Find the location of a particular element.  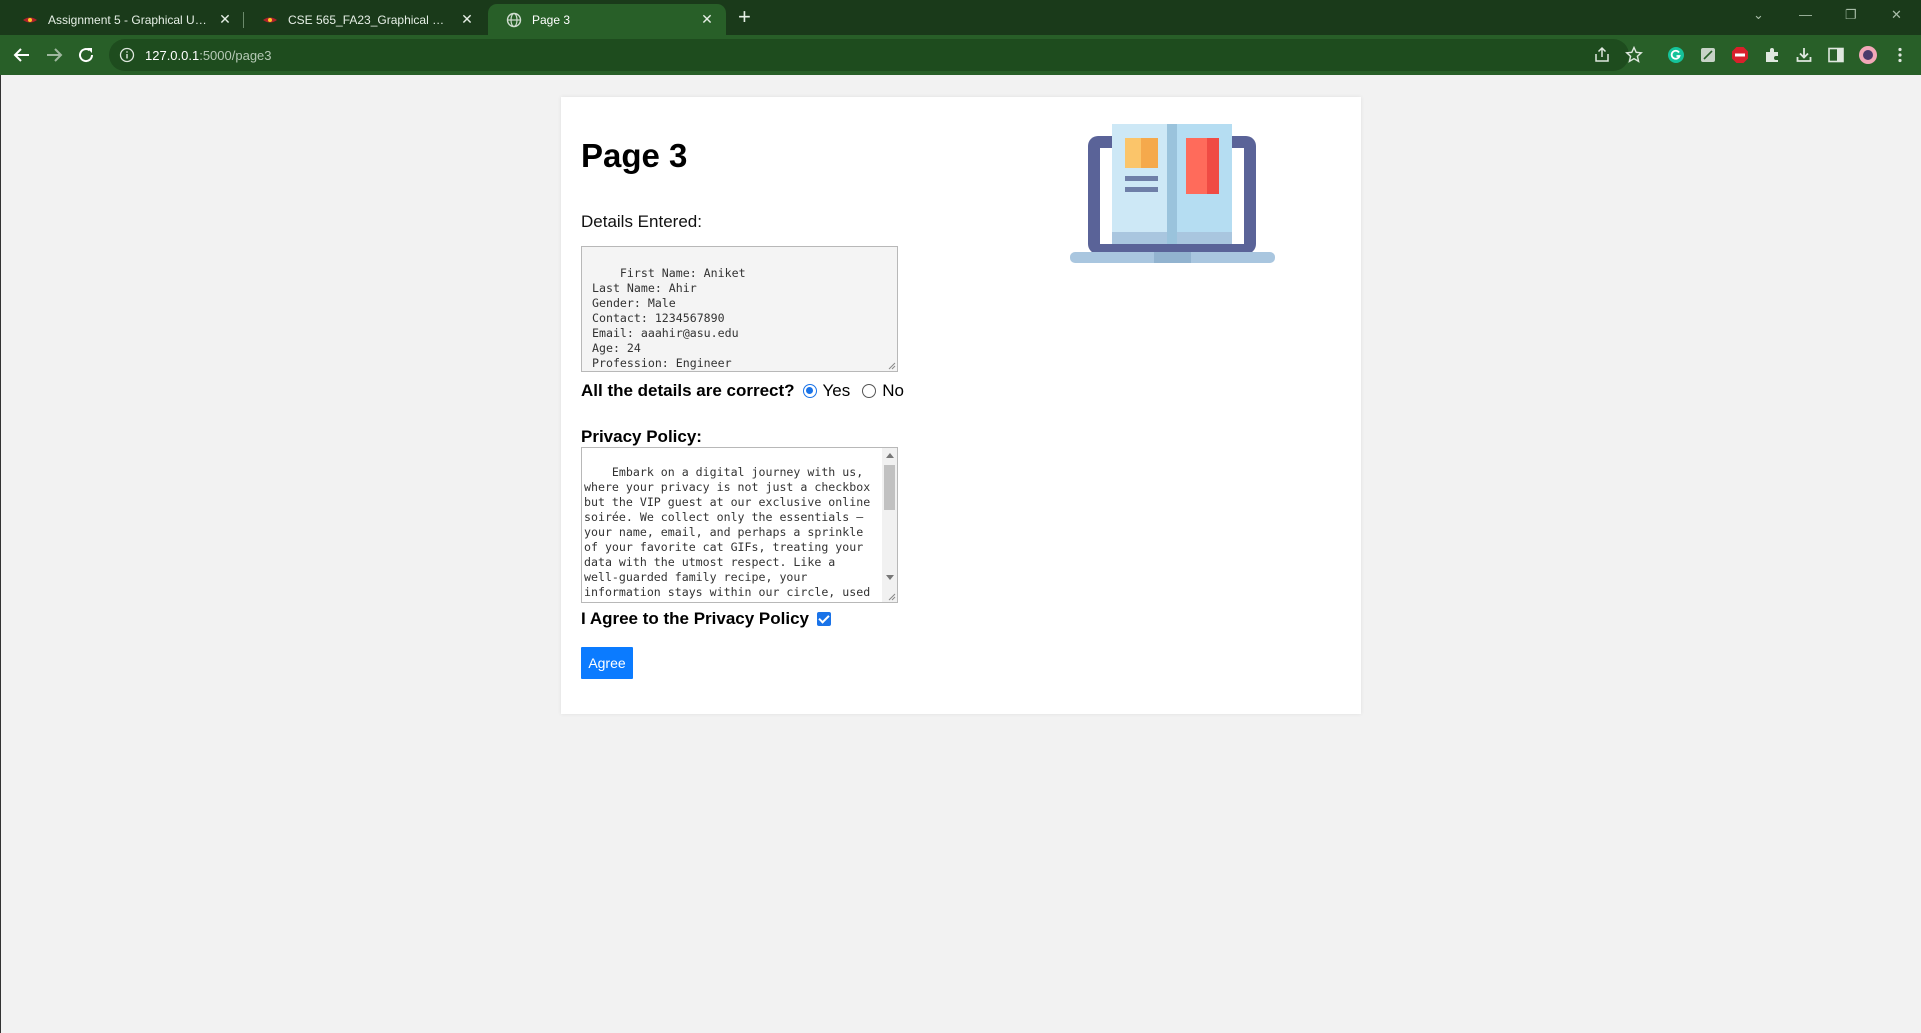

privacy-agree-checkbox is located at coordinates (824, 619).